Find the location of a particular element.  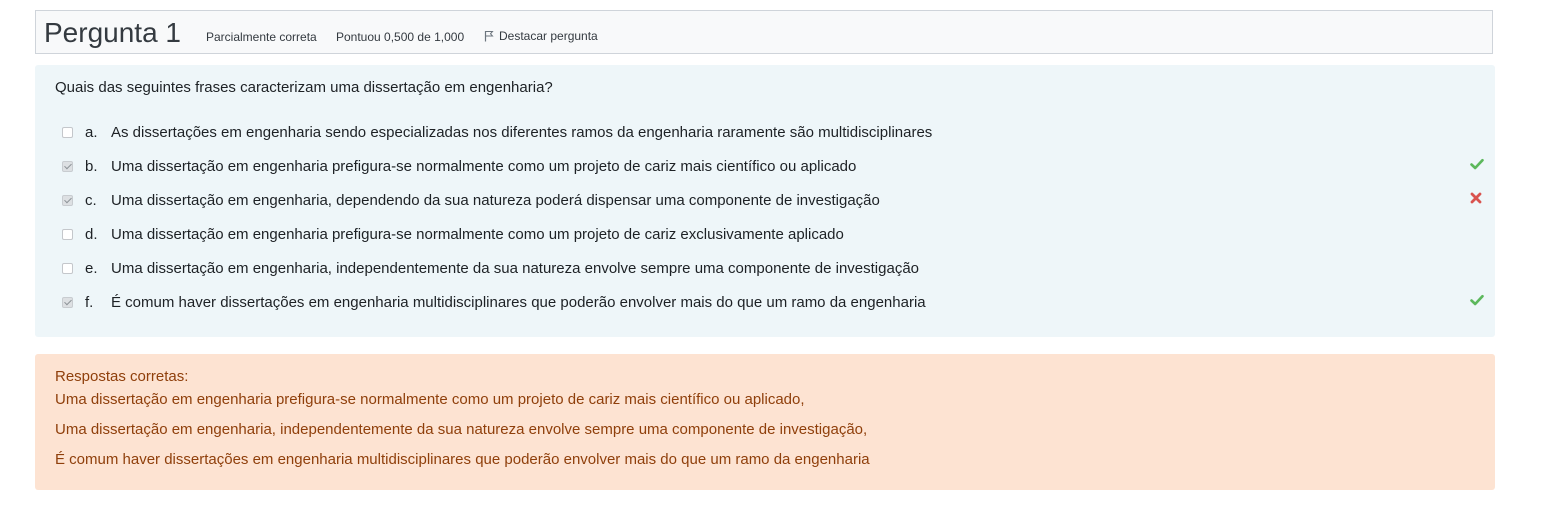

question-grade: Pontuou 0,500 de 1,000 is located at coordinates (400, 37).